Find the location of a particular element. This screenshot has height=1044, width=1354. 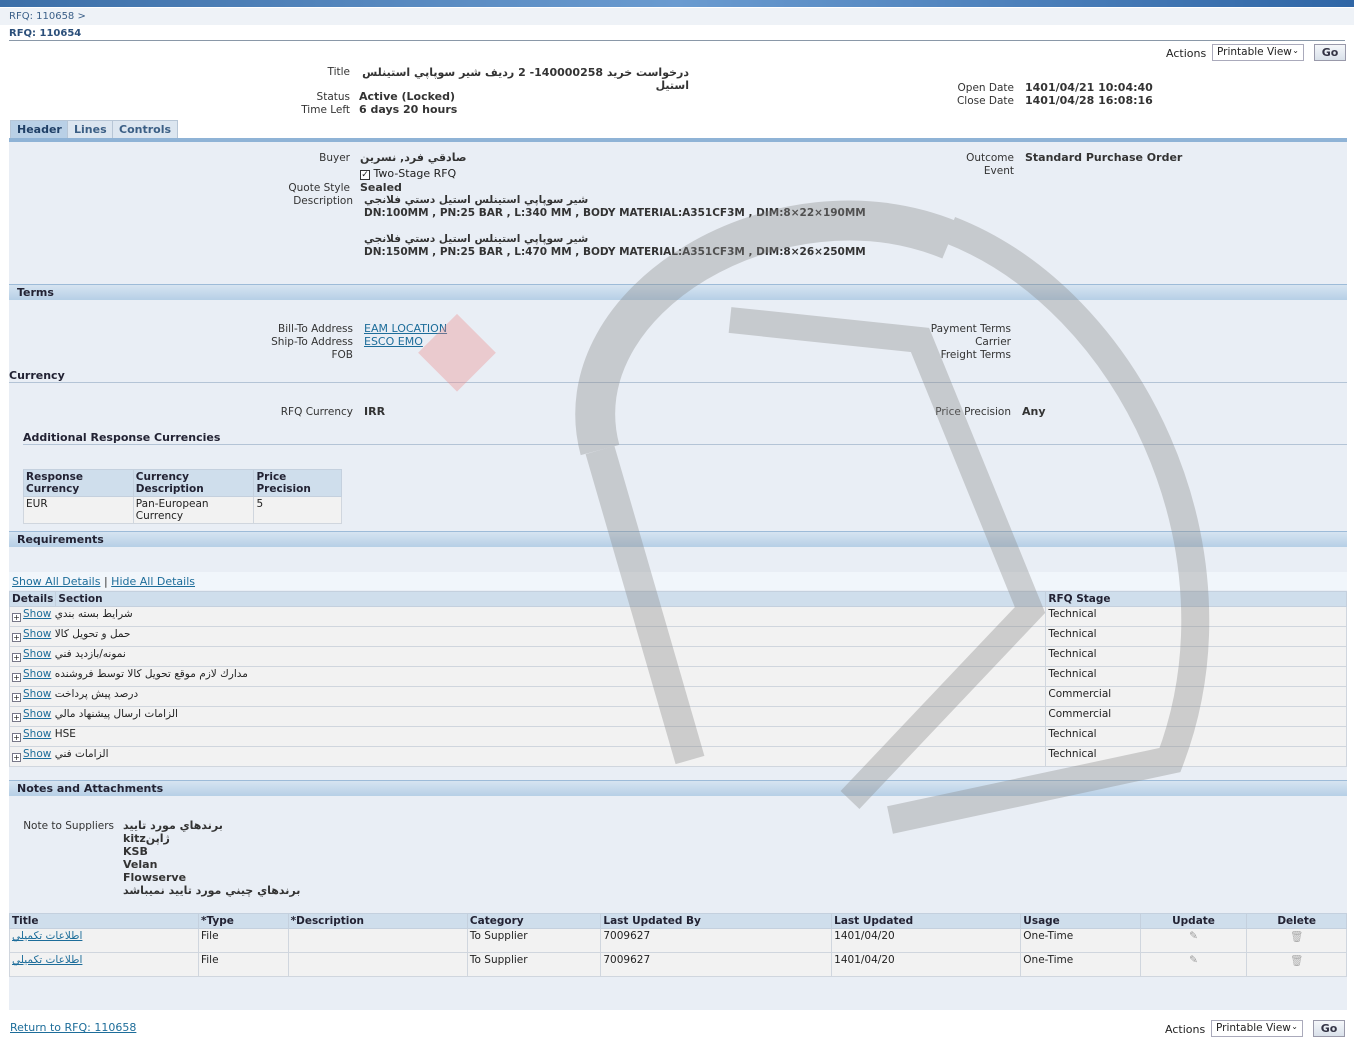

outcome-value: Standard Purchase Order is located at coordinates (1104, 157).